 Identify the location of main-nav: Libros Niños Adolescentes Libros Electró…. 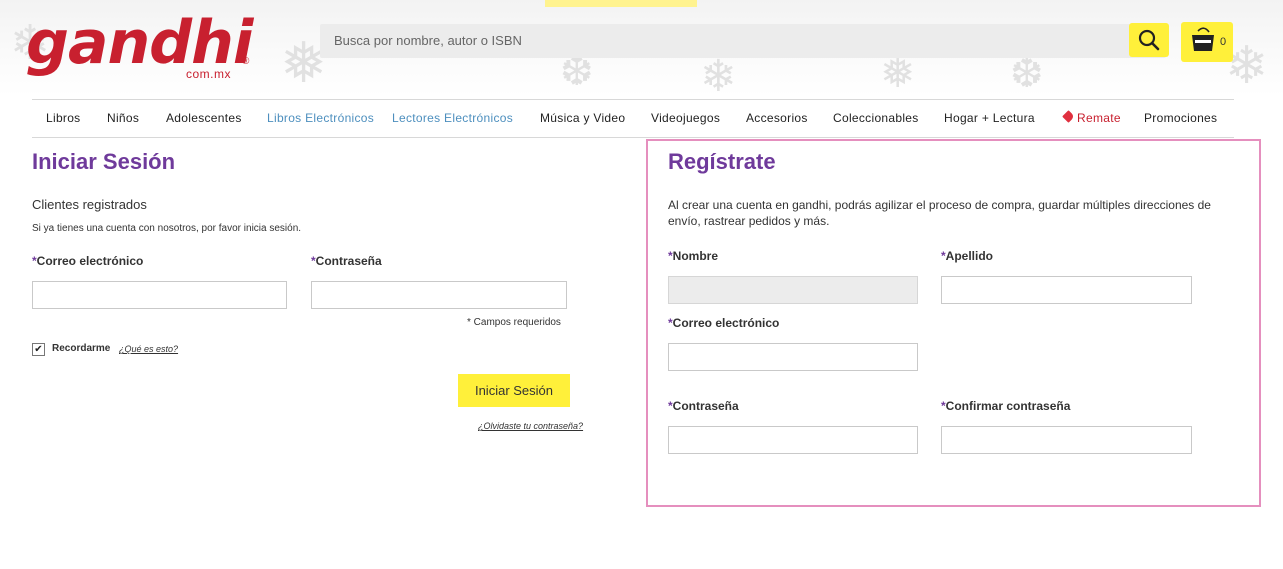
(633, 118).